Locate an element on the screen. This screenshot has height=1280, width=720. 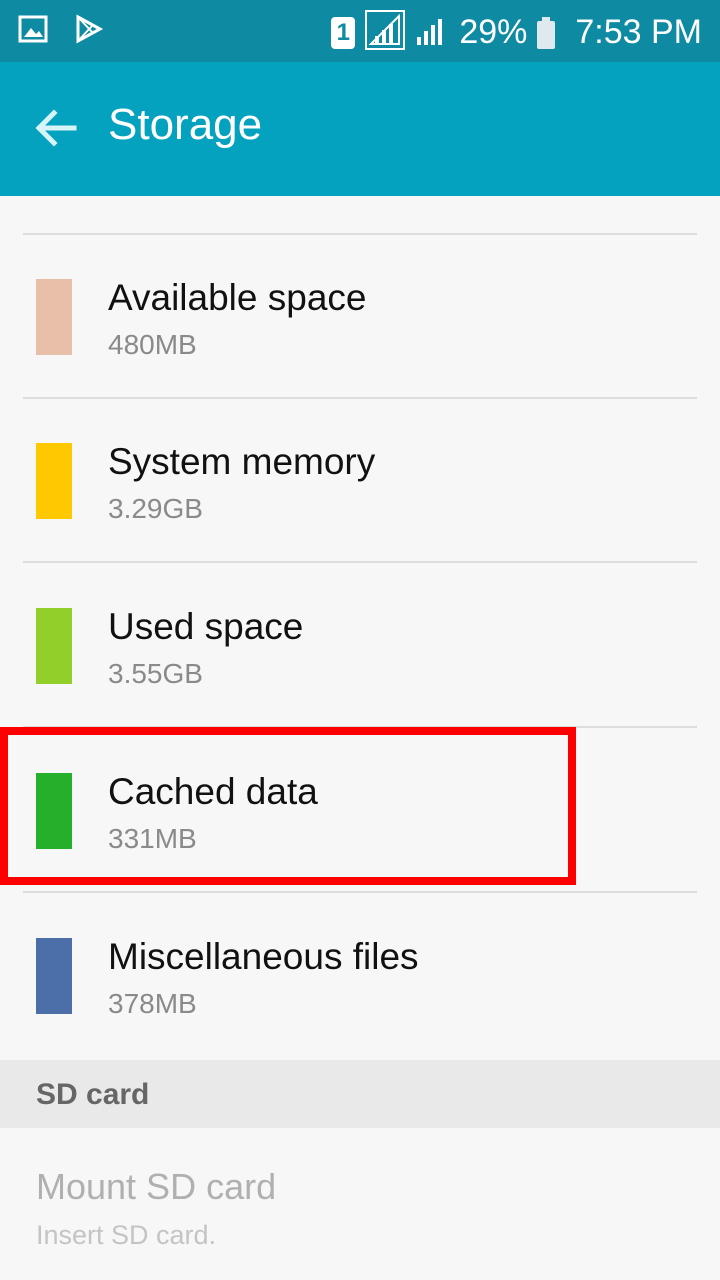
system-memory-color-swatch is located at coordinates (54, 481).